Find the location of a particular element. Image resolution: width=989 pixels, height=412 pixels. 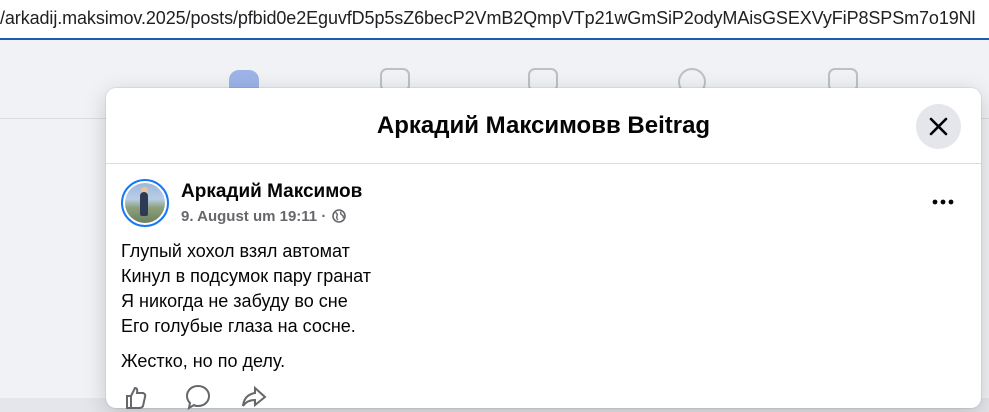

close-icon is located at coordinates (938, 126).